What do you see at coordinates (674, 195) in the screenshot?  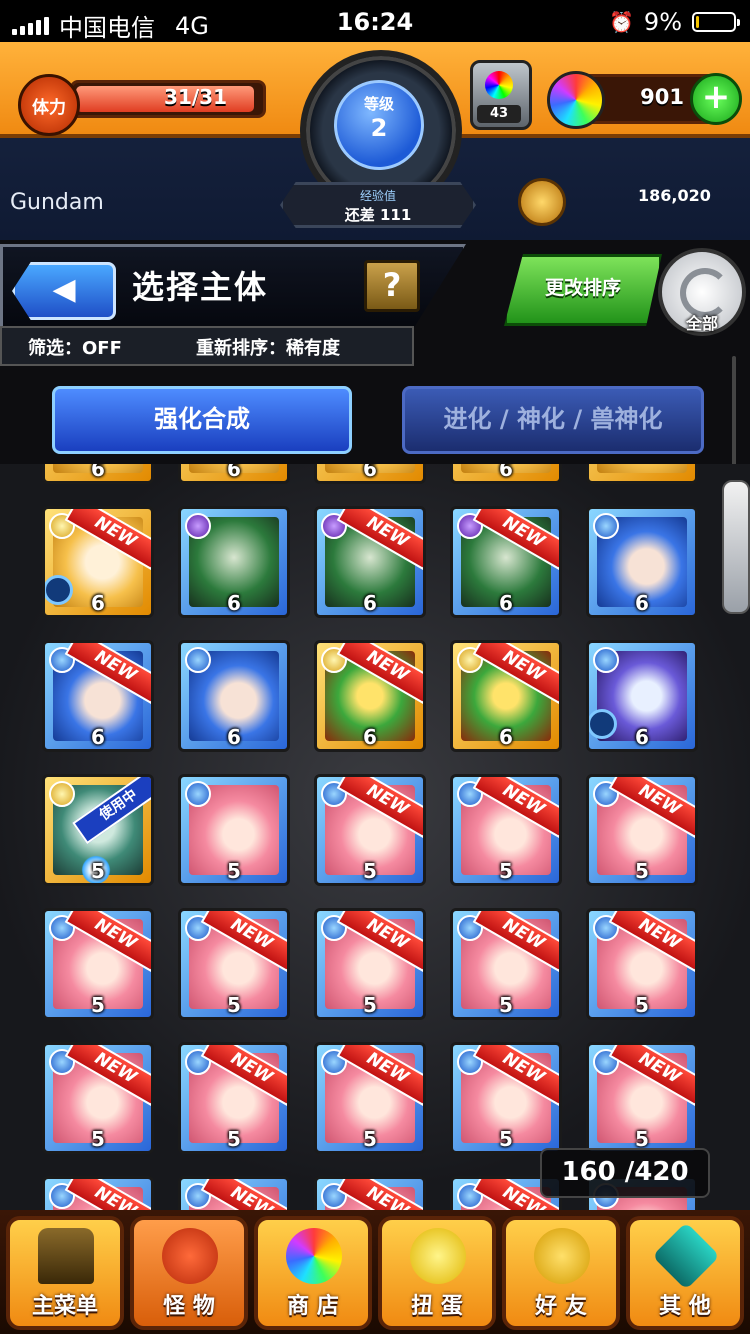 I see `coin-count: 186,020` at bounding box center [674, 195].